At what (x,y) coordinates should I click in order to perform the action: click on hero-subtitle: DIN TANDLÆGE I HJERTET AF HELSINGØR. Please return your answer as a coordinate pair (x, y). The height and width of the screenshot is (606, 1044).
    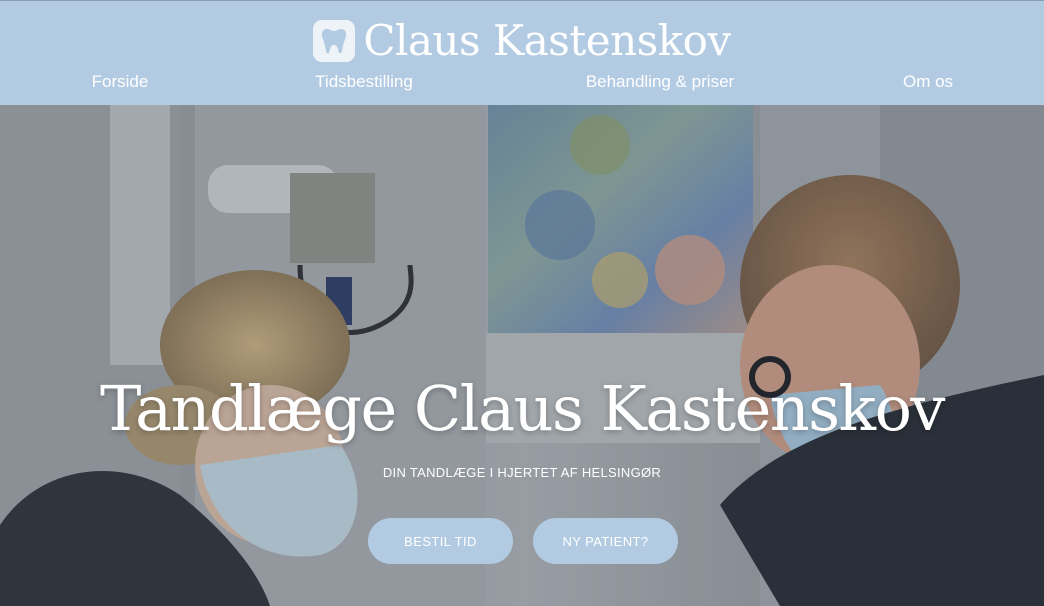
    Looking at the image, I should click on (522, 472).